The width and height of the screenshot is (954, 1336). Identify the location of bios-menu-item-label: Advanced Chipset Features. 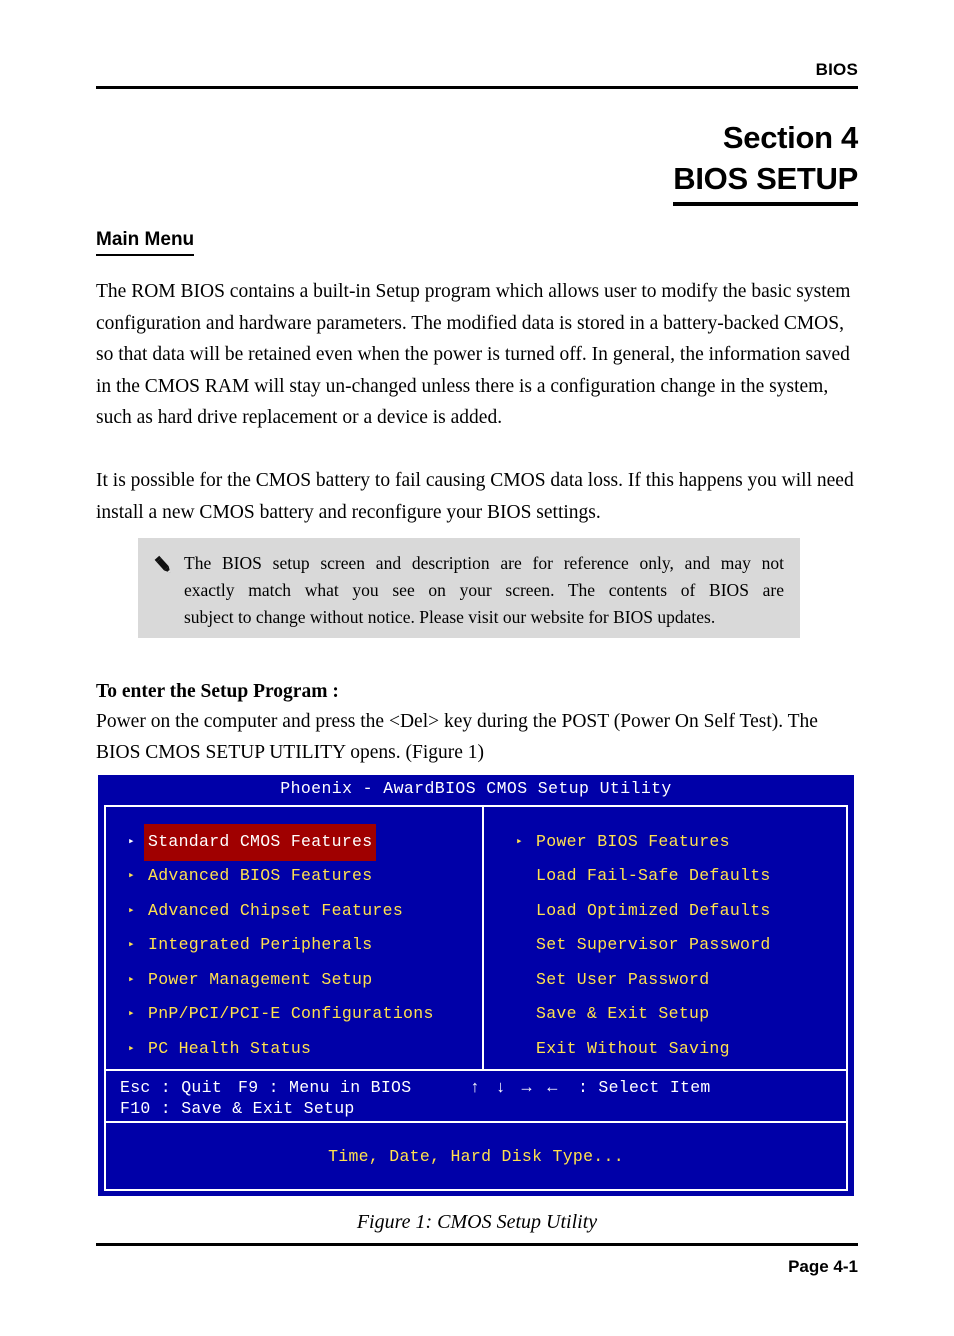
(276, 910).